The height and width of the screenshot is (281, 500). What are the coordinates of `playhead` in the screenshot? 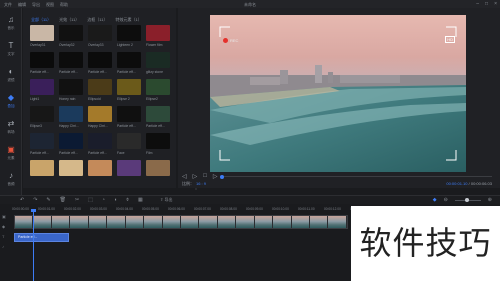 It's located at (33, 245).